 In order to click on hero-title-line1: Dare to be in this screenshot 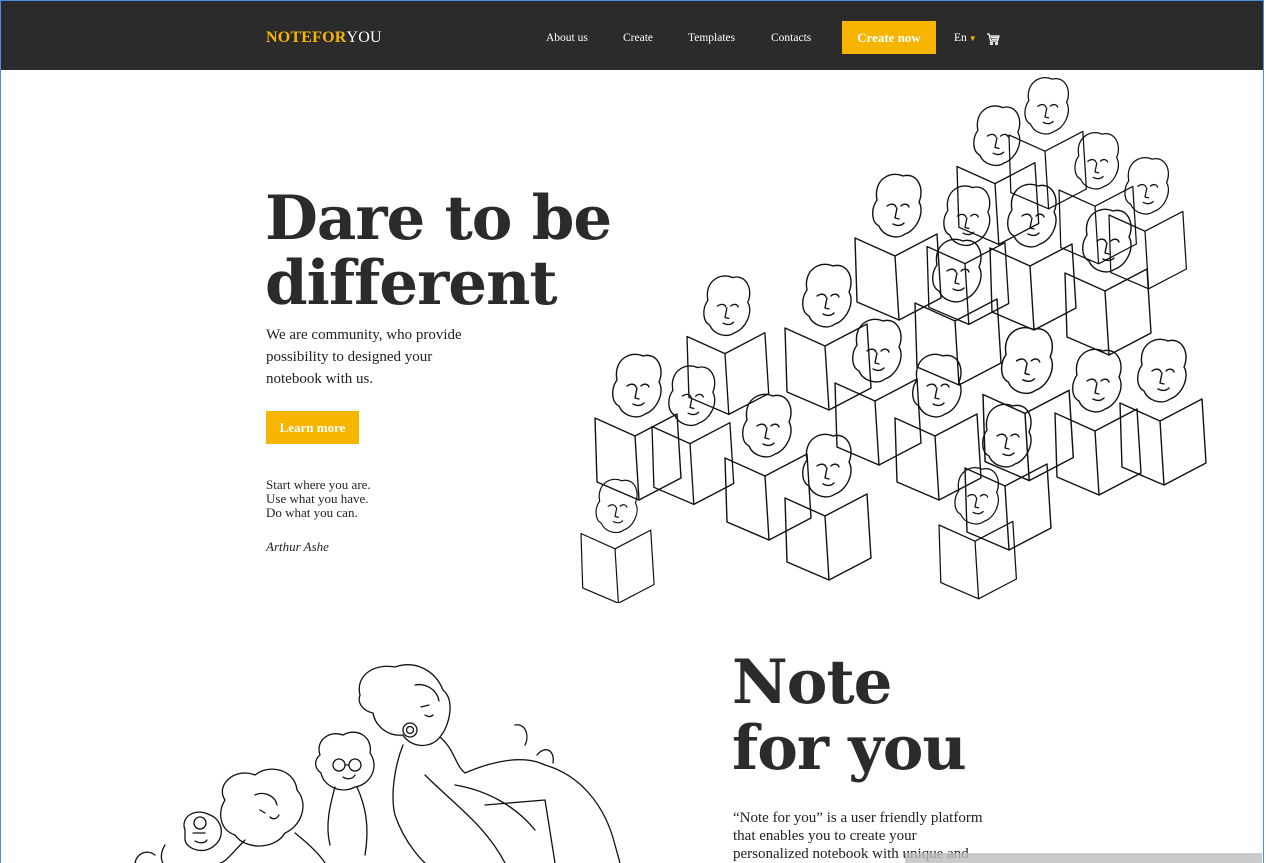, I will do `click(438, 218)`.